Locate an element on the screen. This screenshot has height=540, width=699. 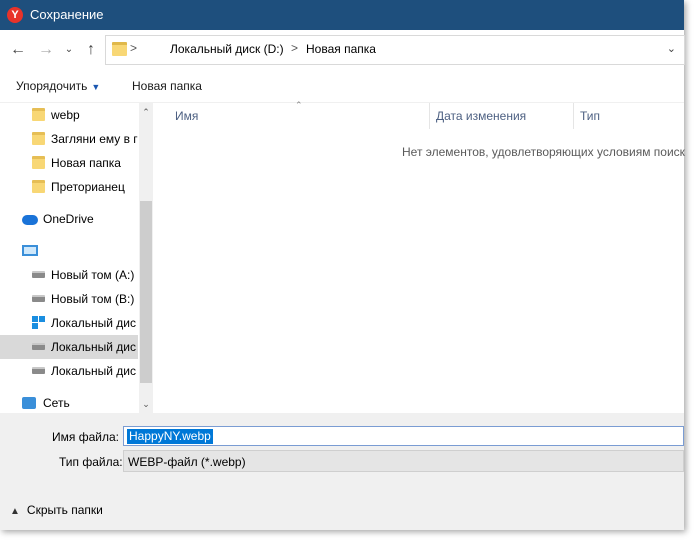
forward-button: → is located at coordinates (46, 50).